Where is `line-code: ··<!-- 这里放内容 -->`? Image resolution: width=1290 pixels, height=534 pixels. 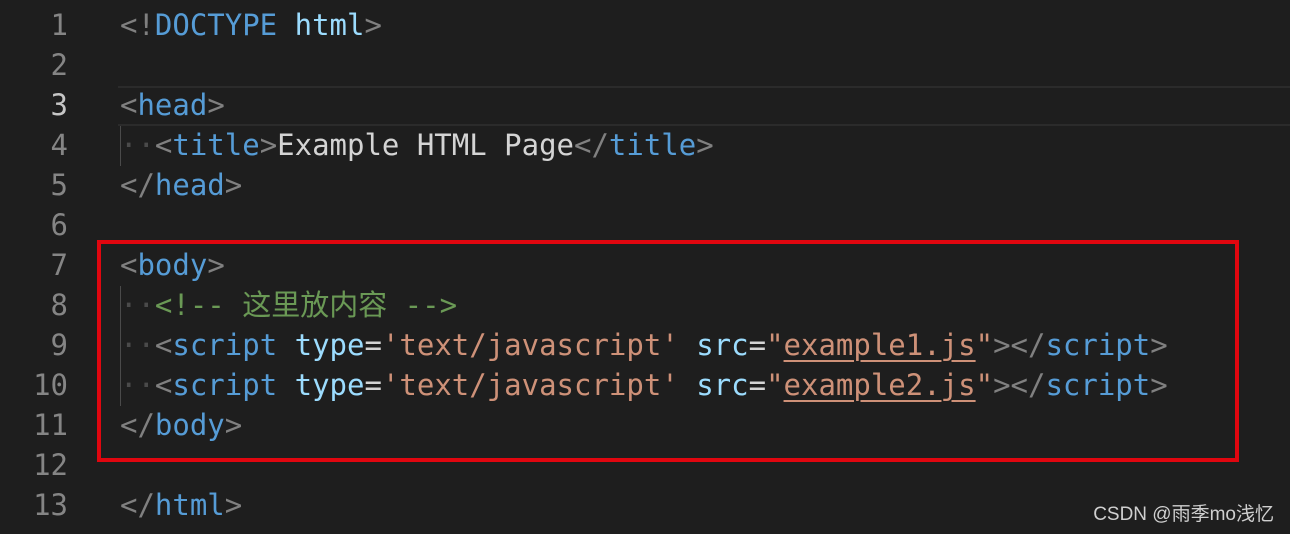
line-code: ··<!-- 这里放内容 --> is located at coordinates (288, 305).